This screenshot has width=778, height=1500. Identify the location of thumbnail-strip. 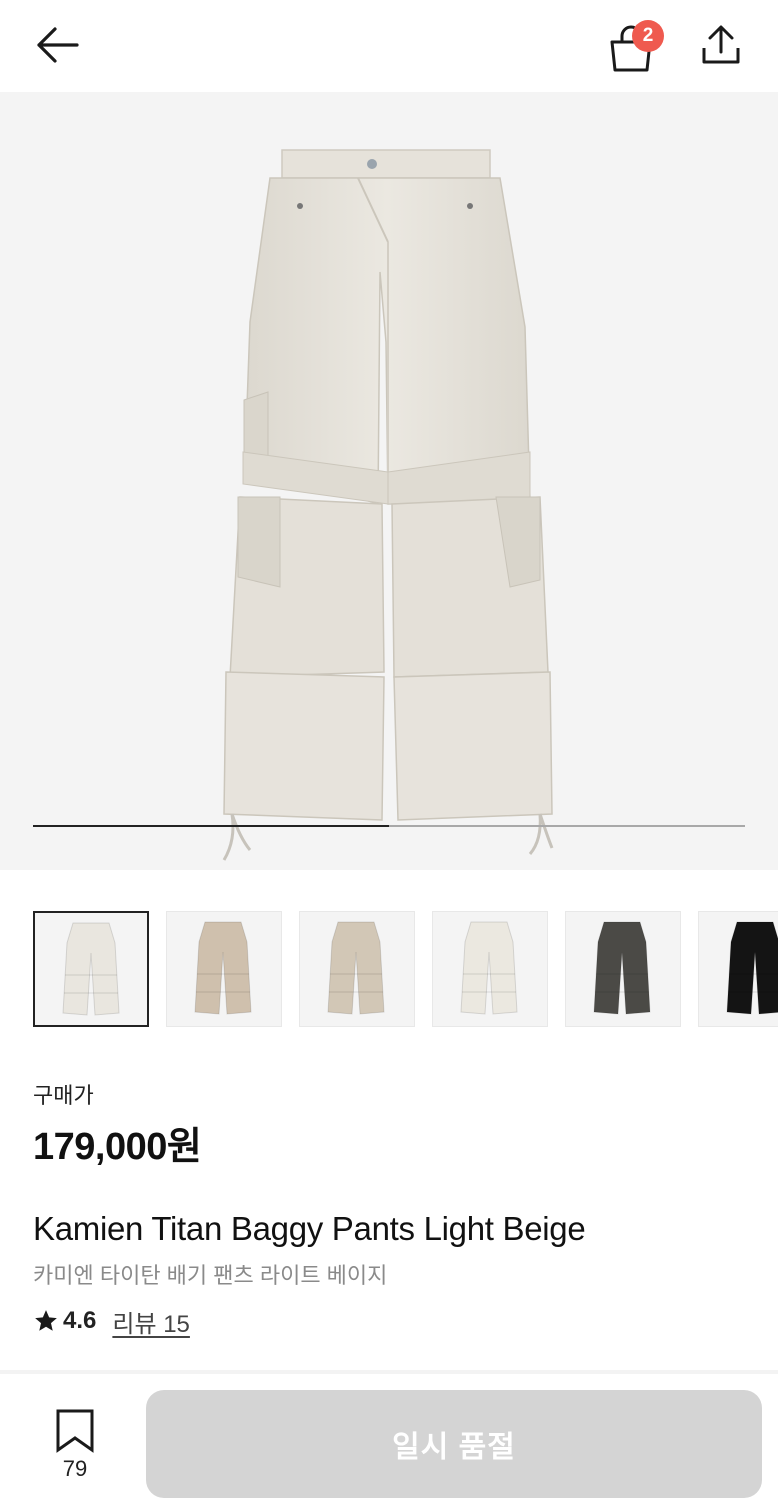
(405, 970).